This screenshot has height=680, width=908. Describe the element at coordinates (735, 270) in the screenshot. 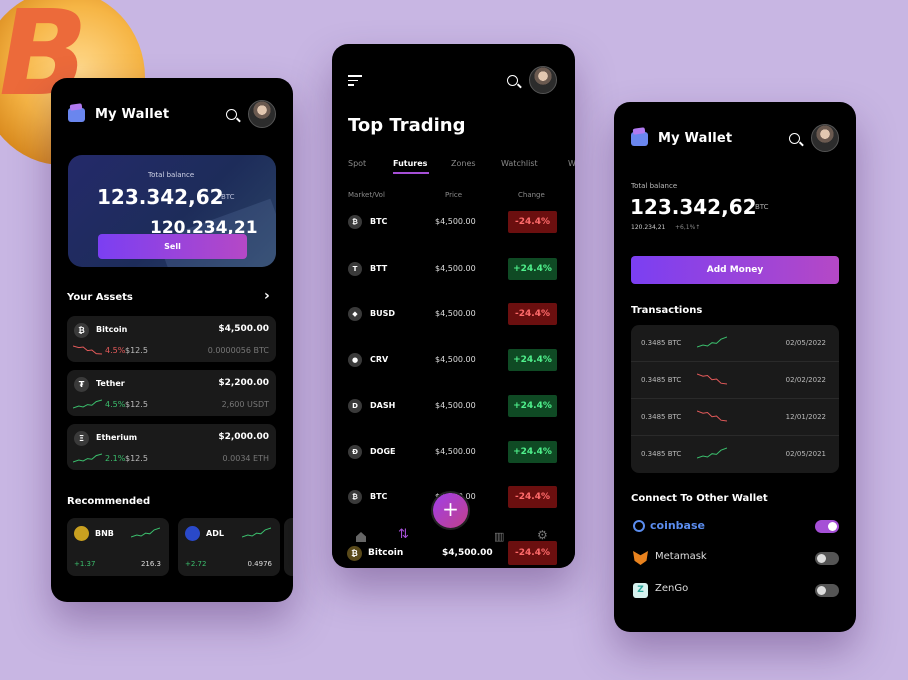

I see `add-money-button: Add Money` at that location.